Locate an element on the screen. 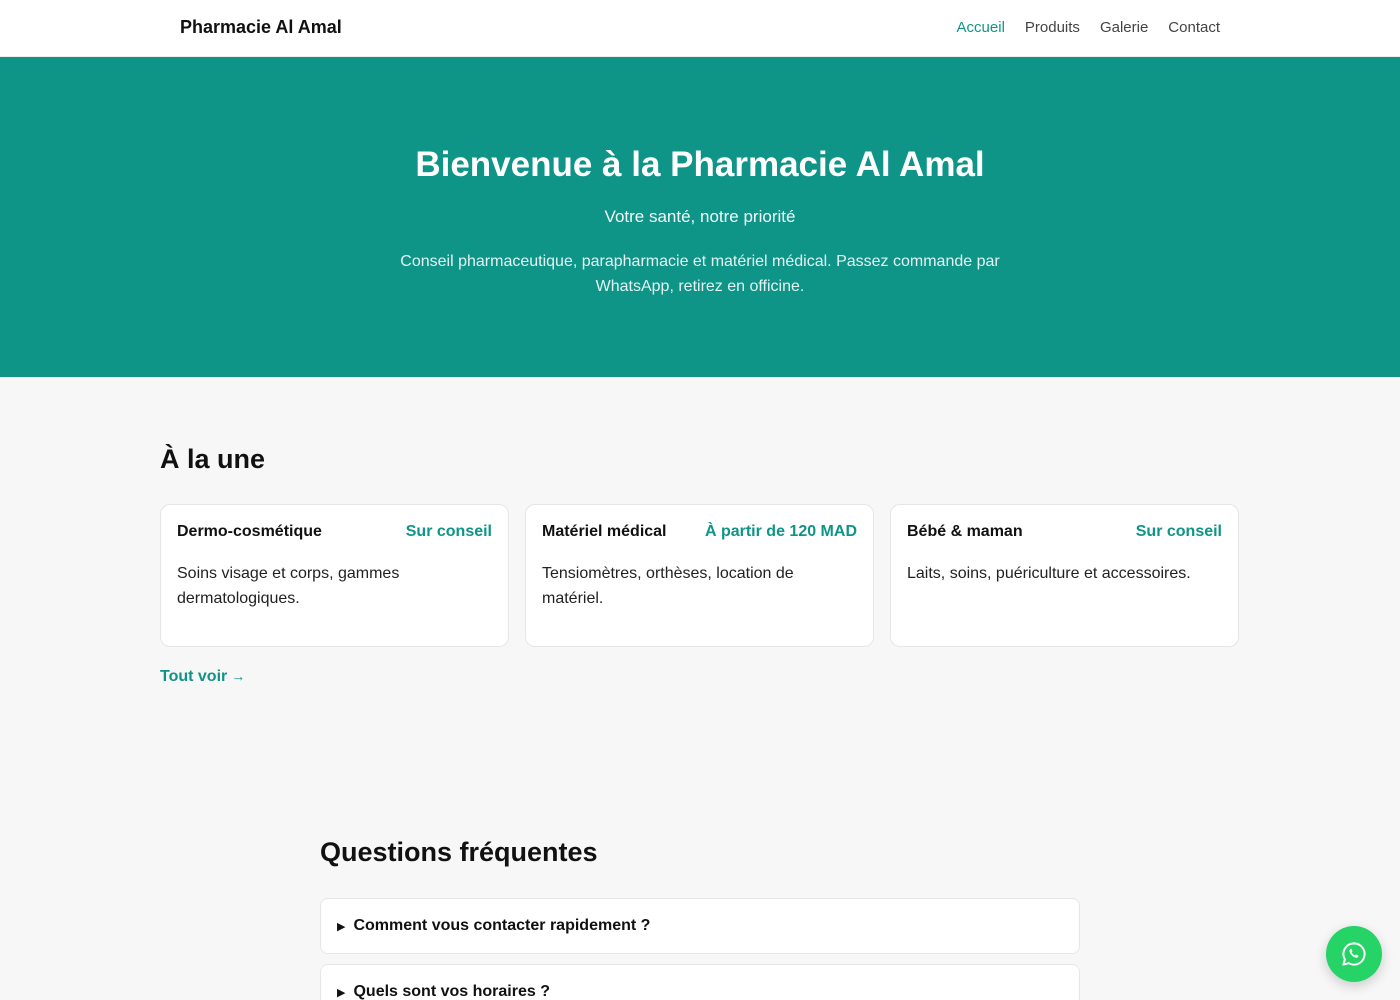 This screenshot has width=1400, height=1000. faq-question: Quels sont vos horaires ? is located at coordinates (451, 991).